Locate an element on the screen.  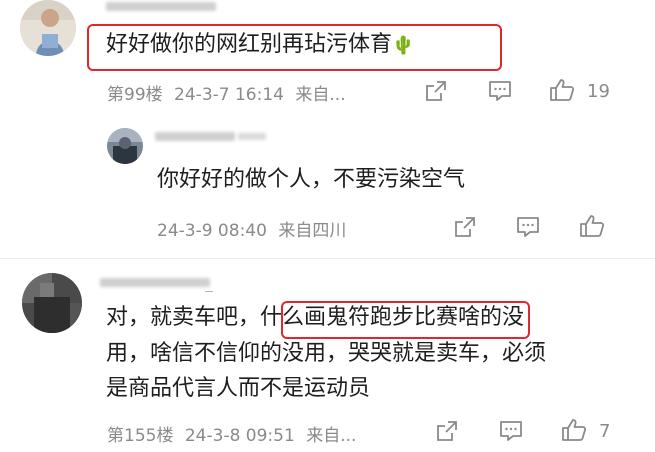
reply-text: 你好好的做个人，不要污染空气 is located at coordinates (311, 179).